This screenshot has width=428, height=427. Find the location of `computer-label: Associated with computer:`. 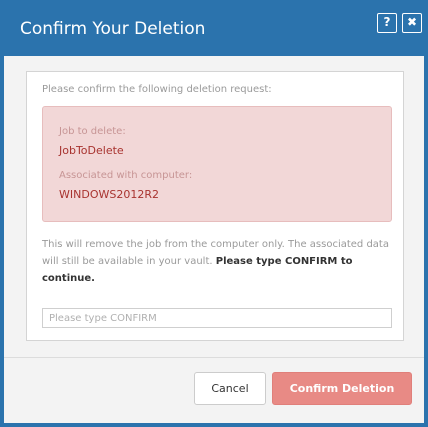

computer-label: Associated with computer: is located at coordinates (126, 175).